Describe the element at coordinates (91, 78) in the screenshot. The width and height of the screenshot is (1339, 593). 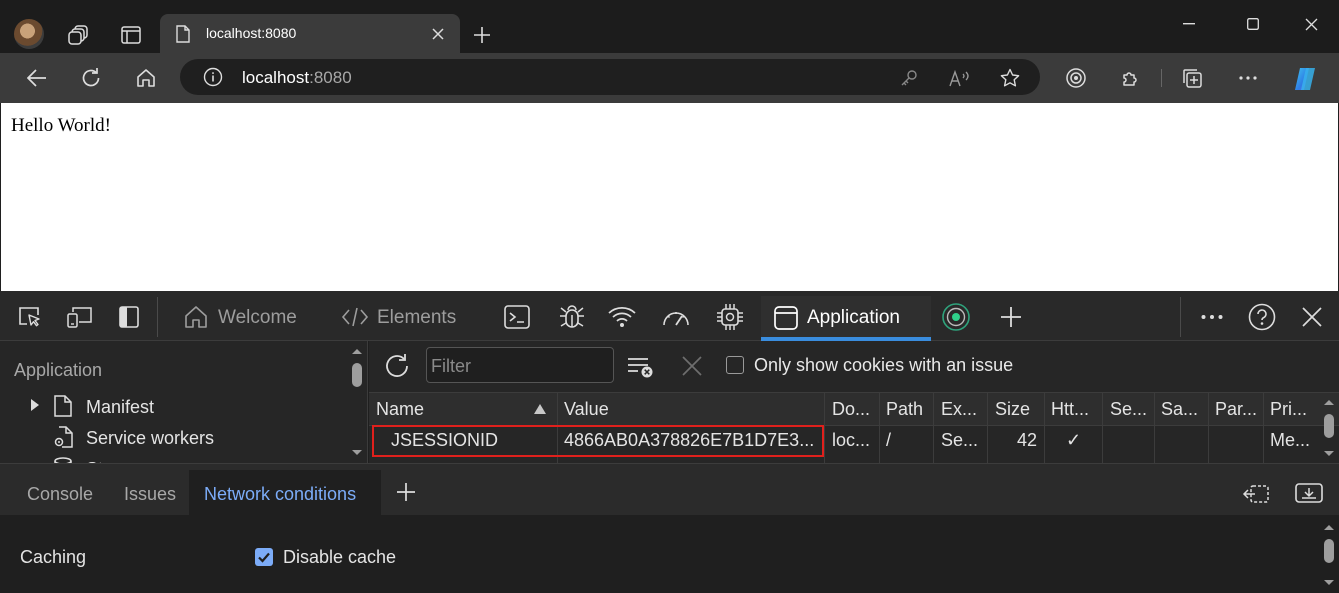
I see `refresh-icon` at that location.